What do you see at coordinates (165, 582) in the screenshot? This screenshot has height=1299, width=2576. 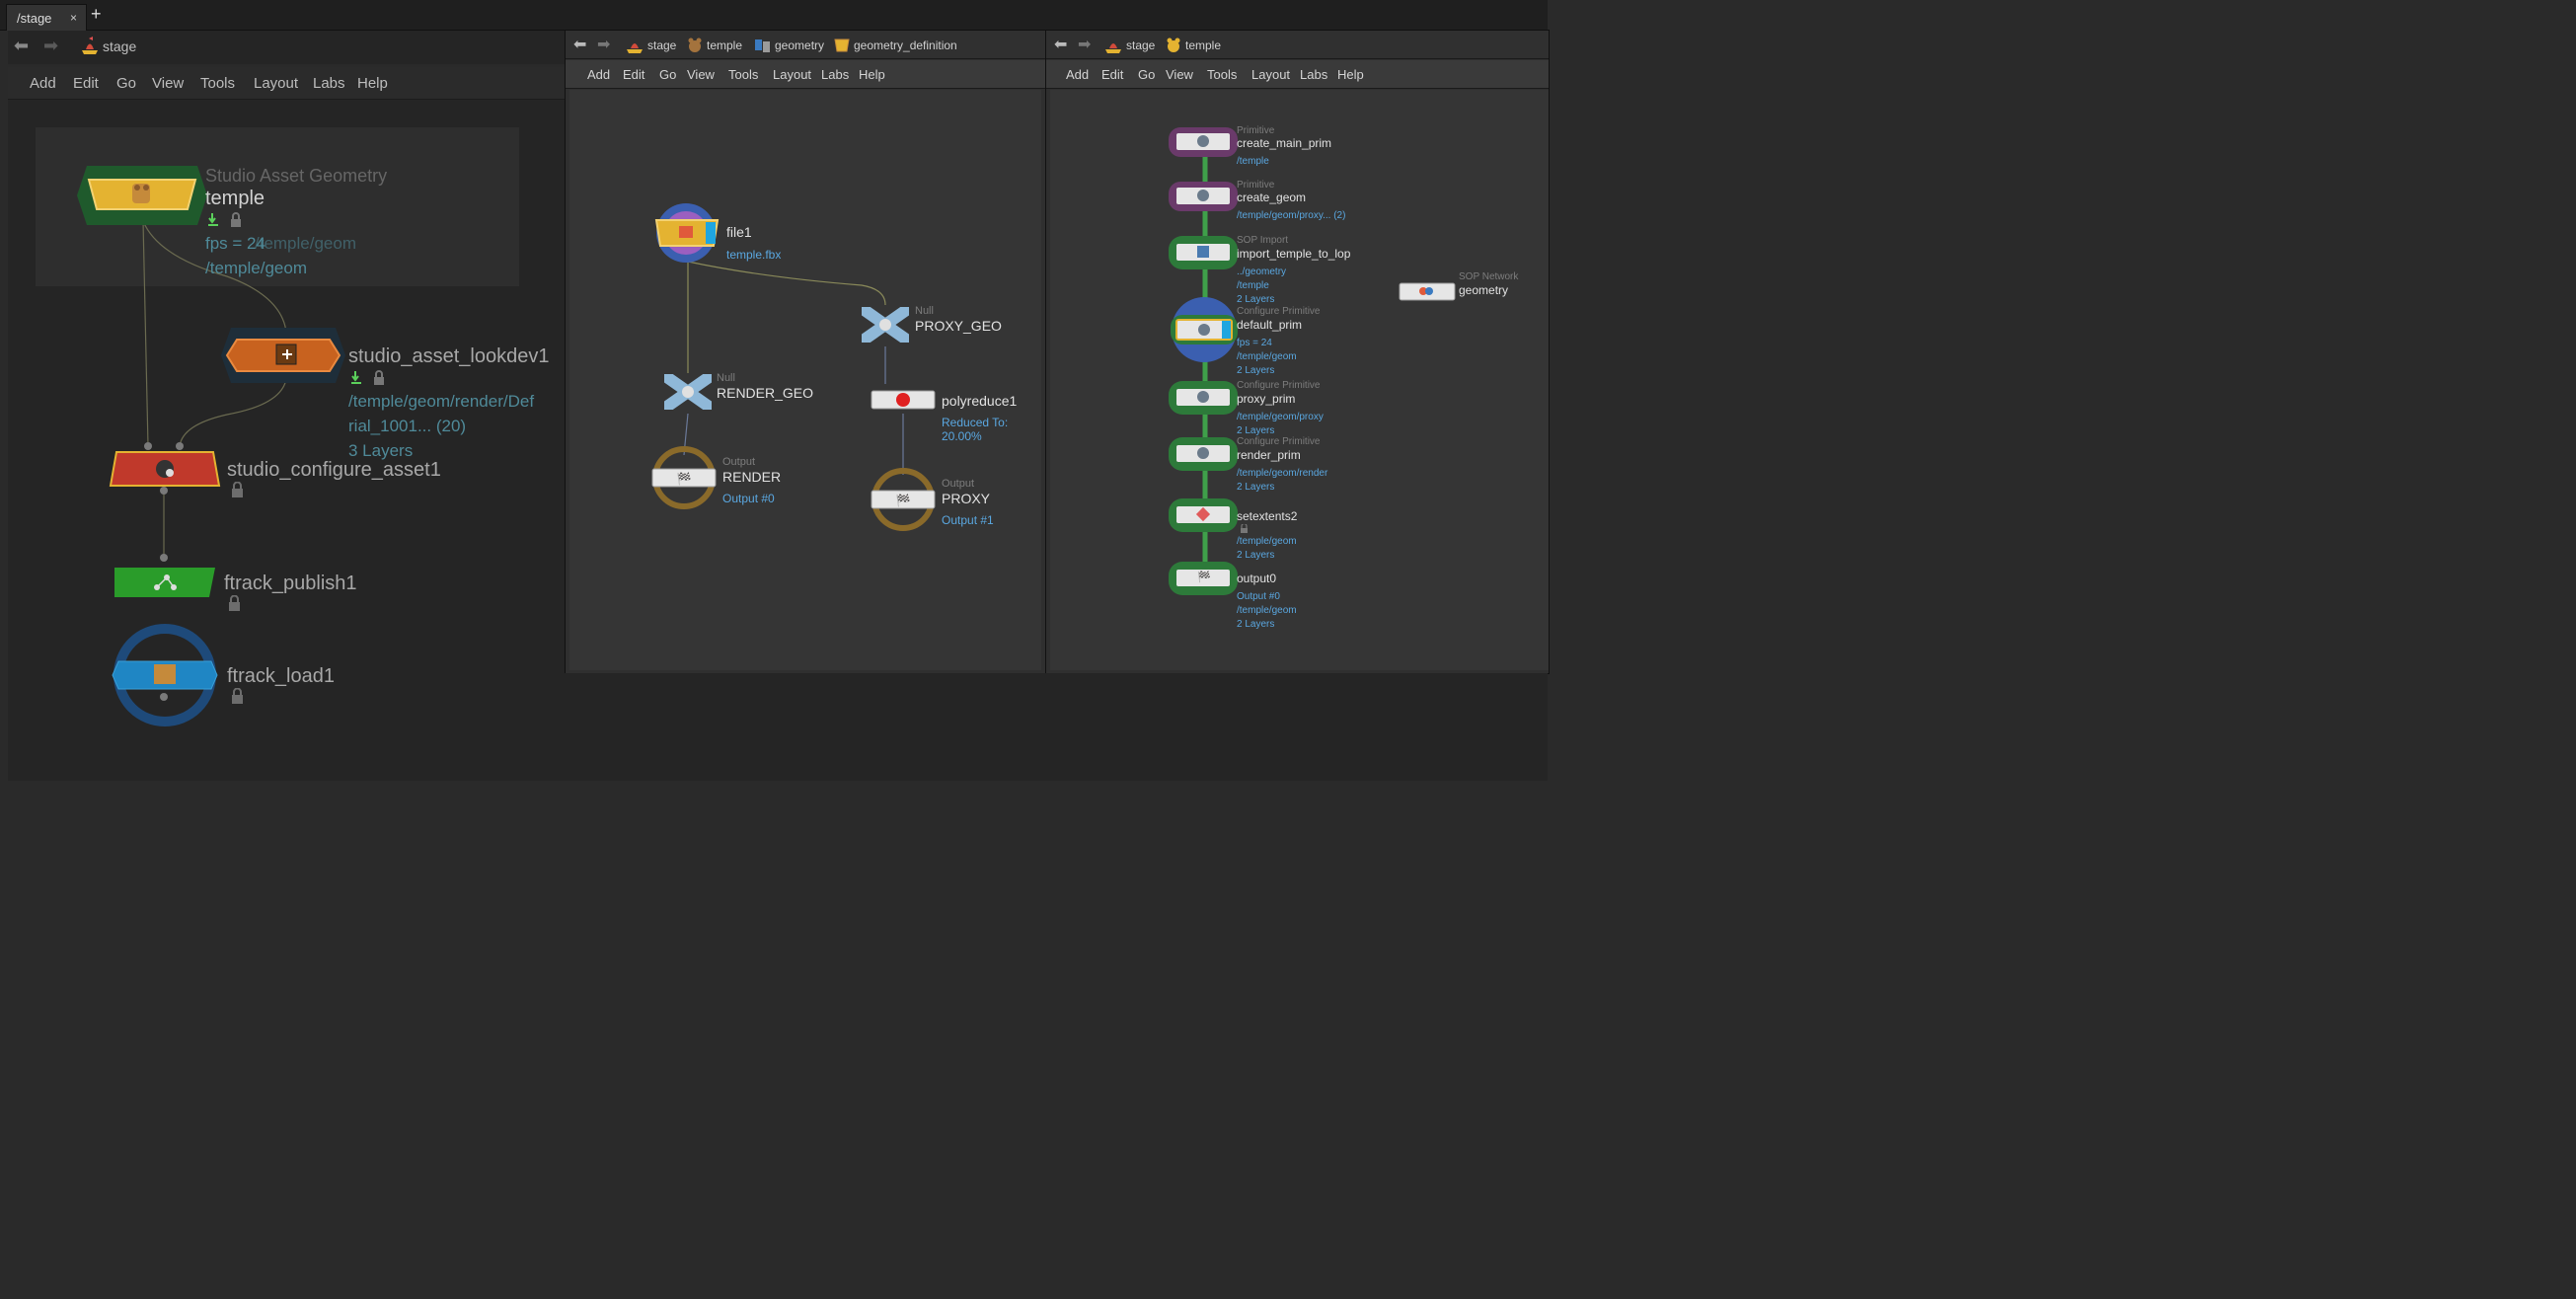 I see `publish-node` at bounding box center [165, 582].